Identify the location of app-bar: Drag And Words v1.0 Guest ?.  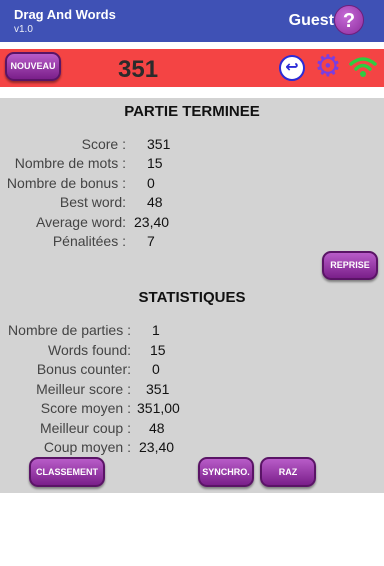
(192, 21).